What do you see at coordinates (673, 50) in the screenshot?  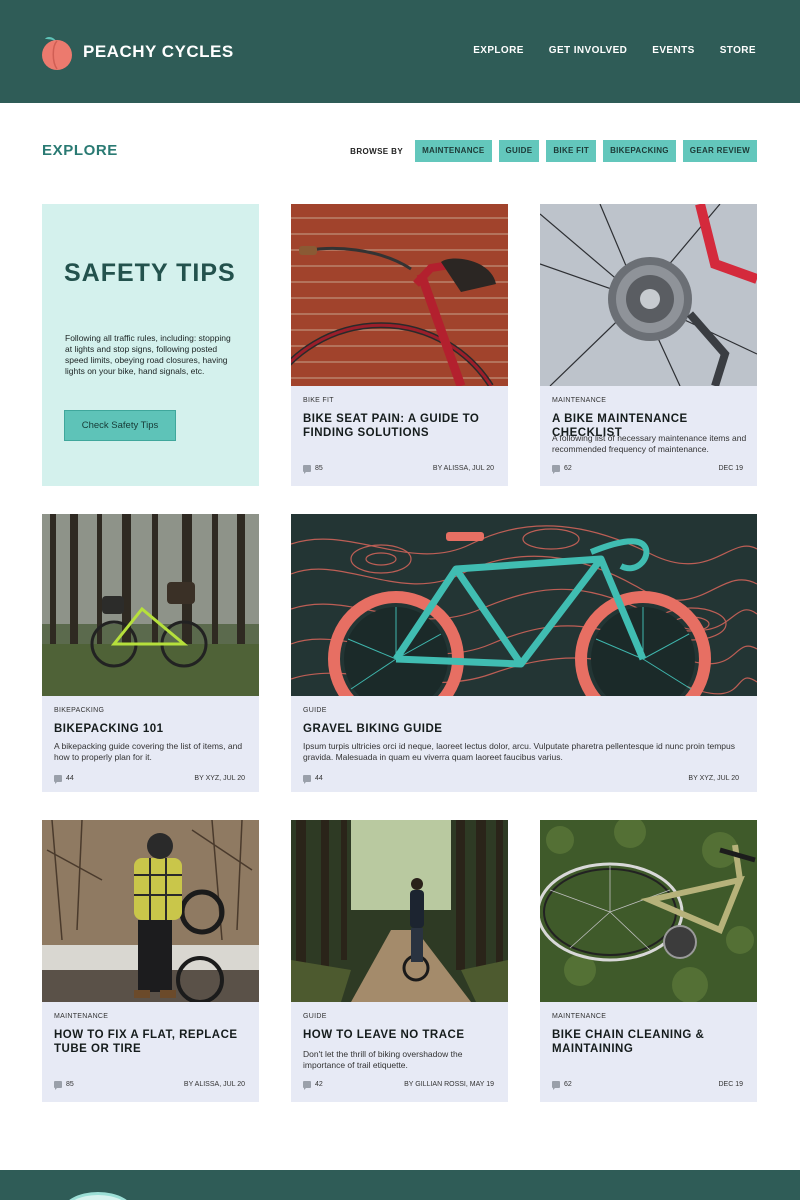 I see `nav-events: EVENTS` at bounding box center [673, 50].